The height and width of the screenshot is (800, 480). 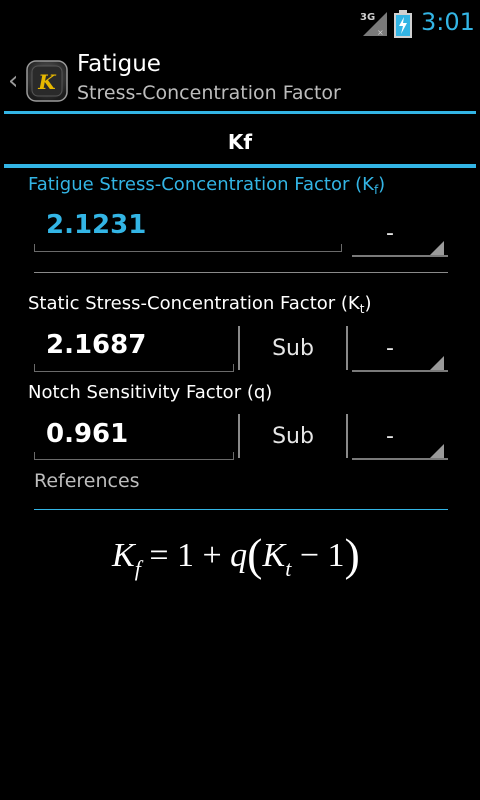 I want to click on app-title: Fatigue, so click(x=119, y=64).